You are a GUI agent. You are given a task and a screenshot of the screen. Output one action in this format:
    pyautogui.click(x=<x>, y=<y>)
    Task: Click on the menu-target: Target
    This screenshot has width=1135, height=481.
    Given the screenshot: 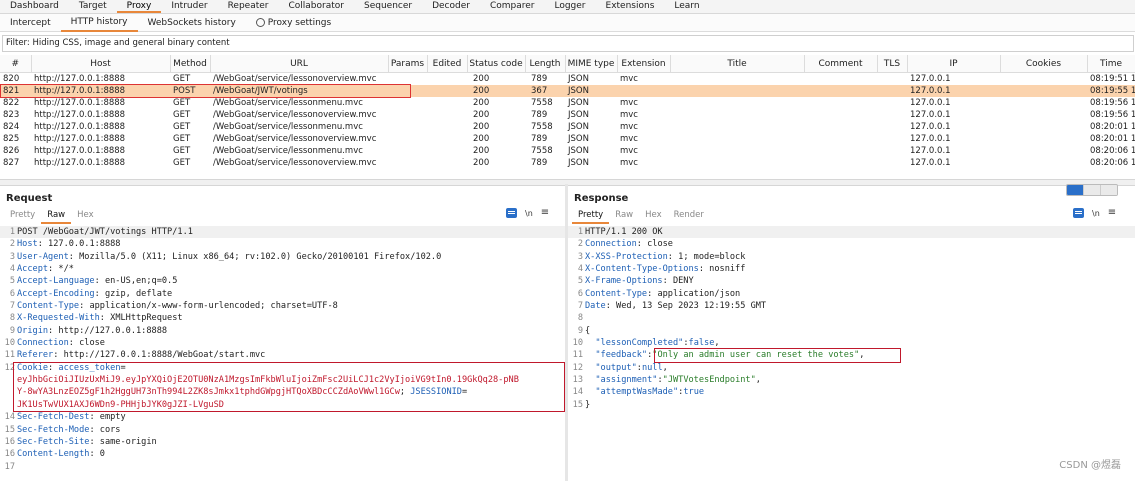 What is the action you would take?
    pyautogui.click(x=93, y=6)
    